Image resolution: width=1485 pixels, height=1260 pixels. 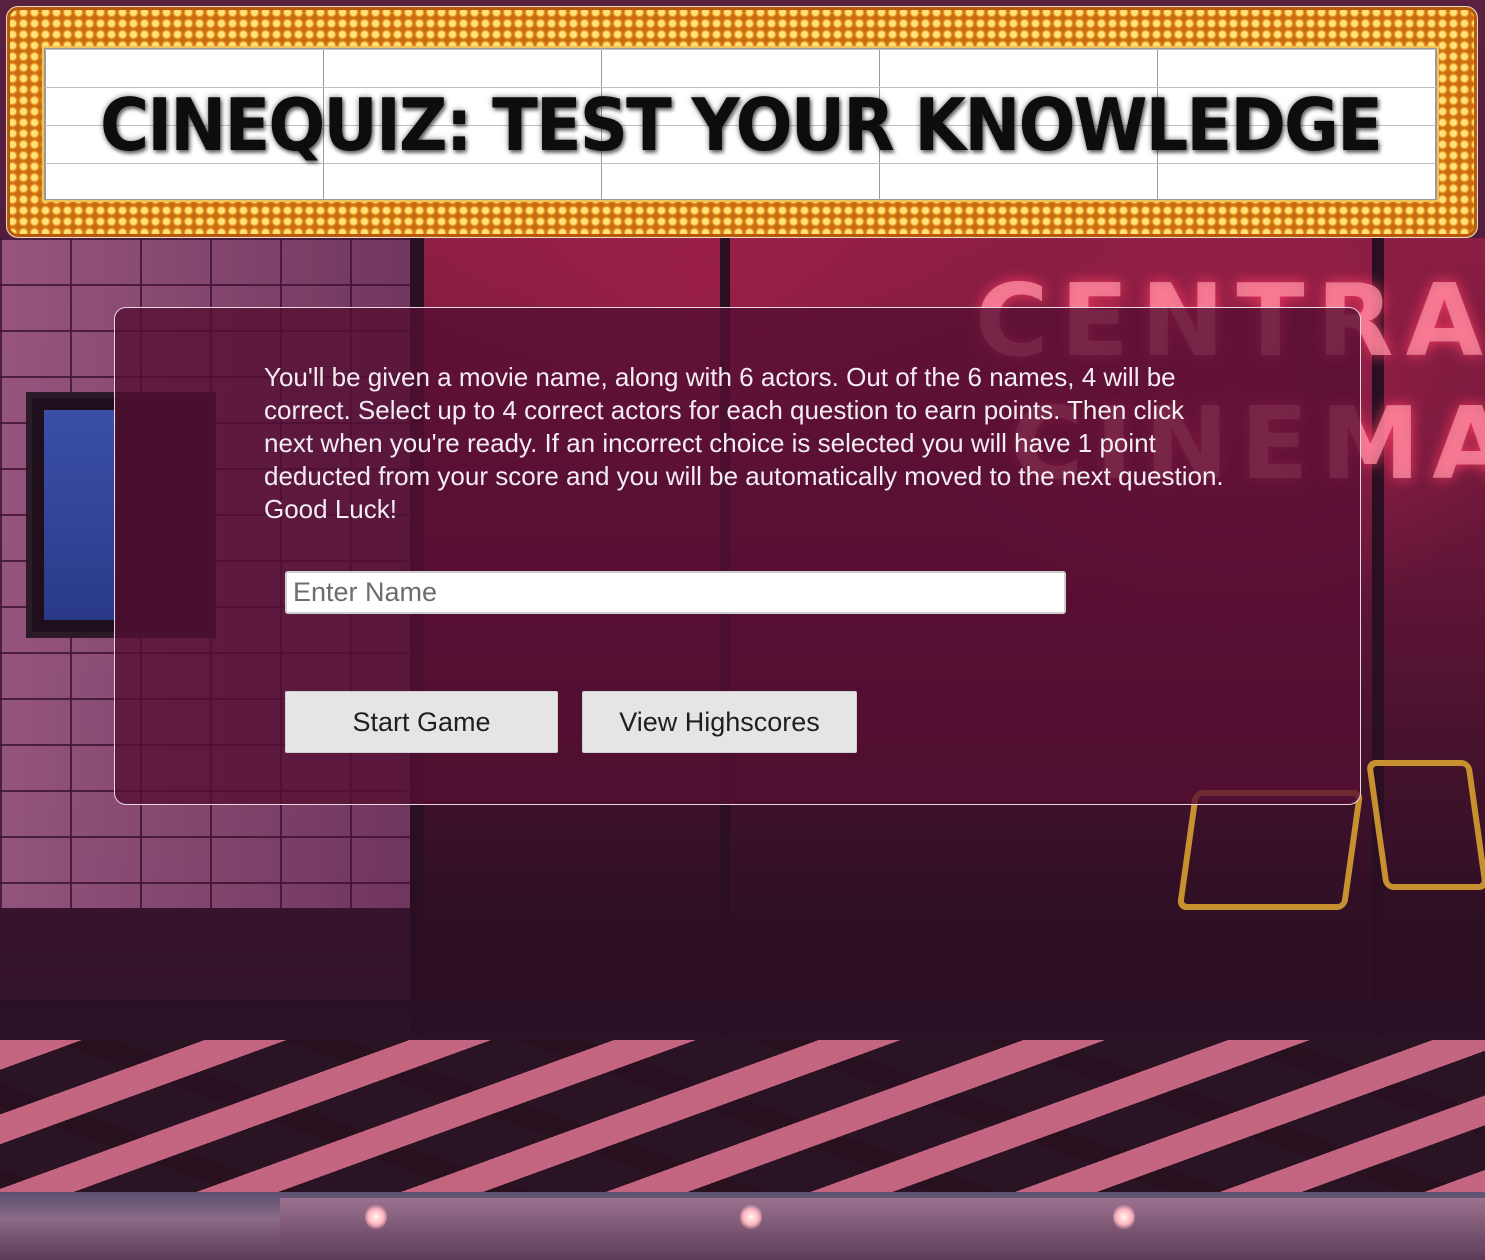 I want to click on page-title: CINEQUIZ: TEST YOUR KNOWLEDGE, so click(x=741, y=125).